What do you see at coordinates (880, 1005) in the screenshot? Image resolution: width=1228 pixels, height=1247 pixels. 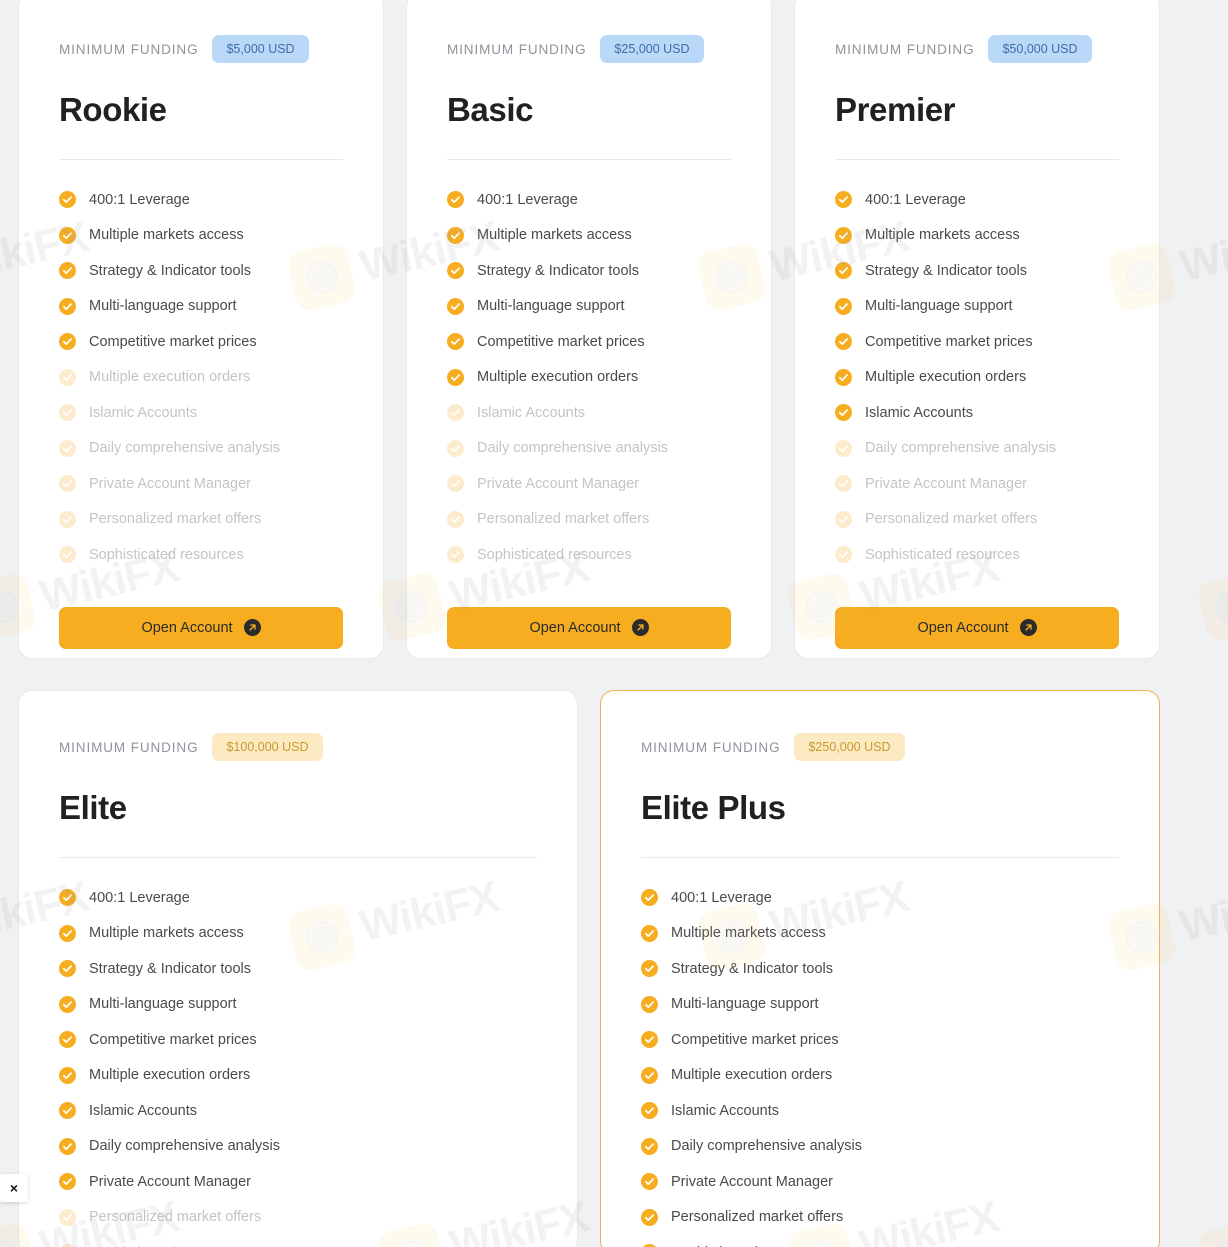 I see `feature-item: Multi-language support` at bounding box center [880, 1005].